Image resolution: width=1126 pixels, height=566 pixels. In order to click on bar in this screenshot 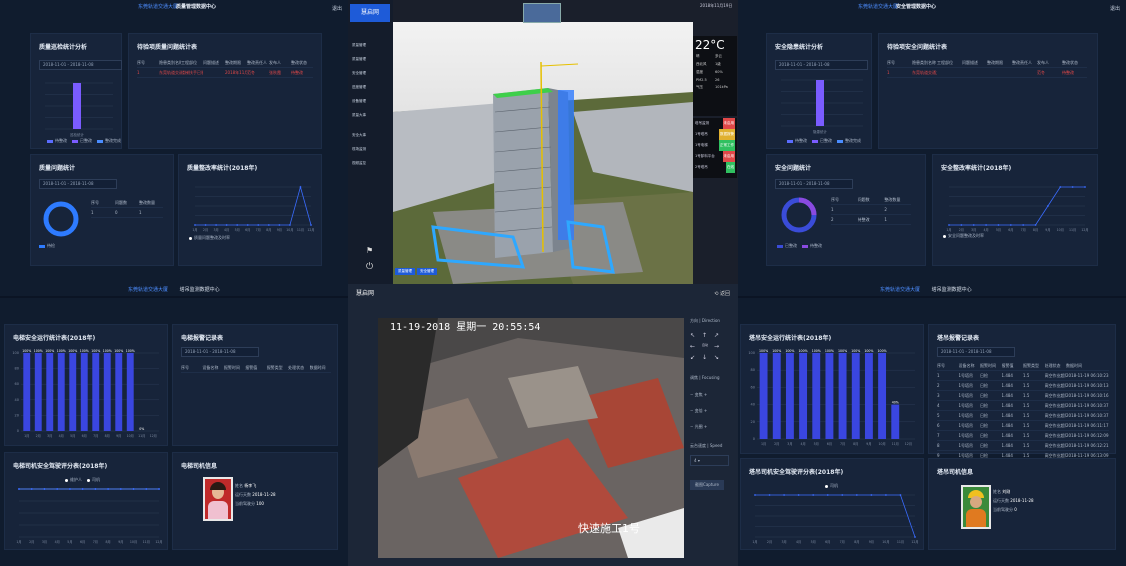, I will do `click(855, 396)`.